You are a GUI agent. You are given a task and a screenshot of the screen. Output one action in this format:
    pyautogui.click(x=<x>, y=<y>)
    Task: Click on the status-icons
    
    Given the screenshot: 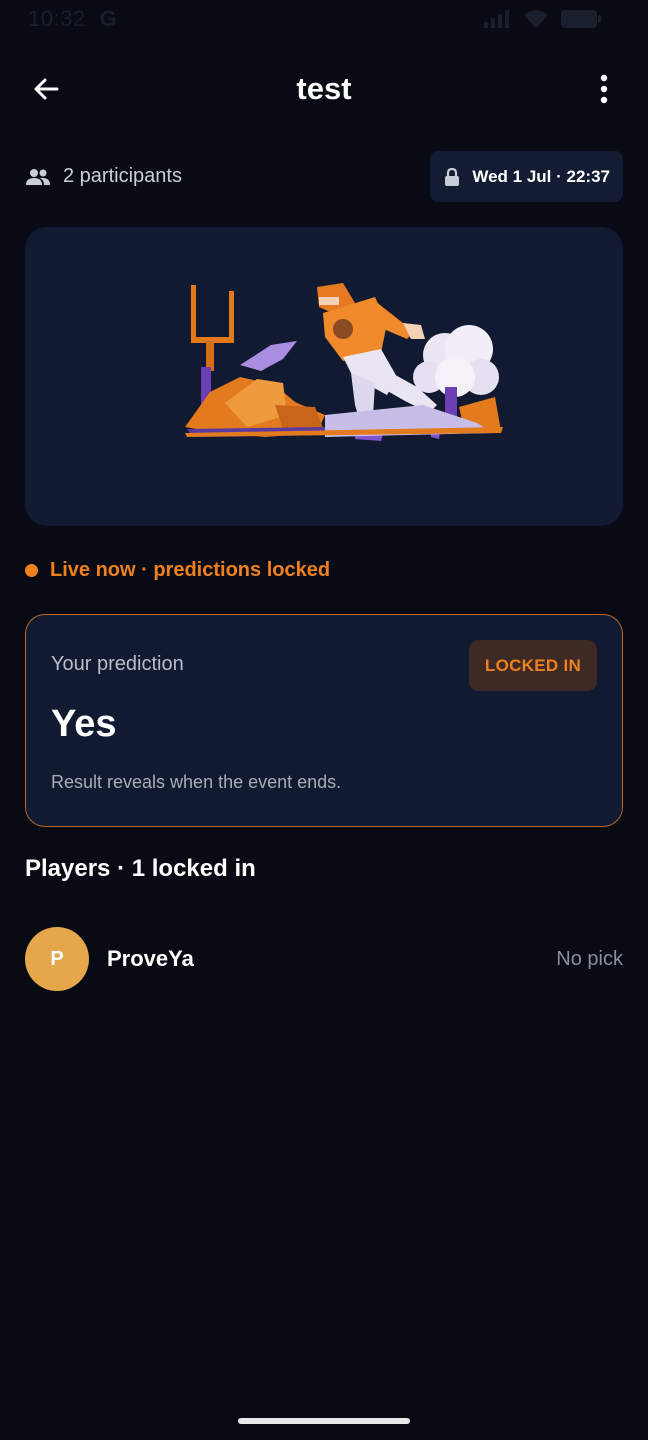 What is the action you would take?
    pyautogui.click(x=542, y=19)
    